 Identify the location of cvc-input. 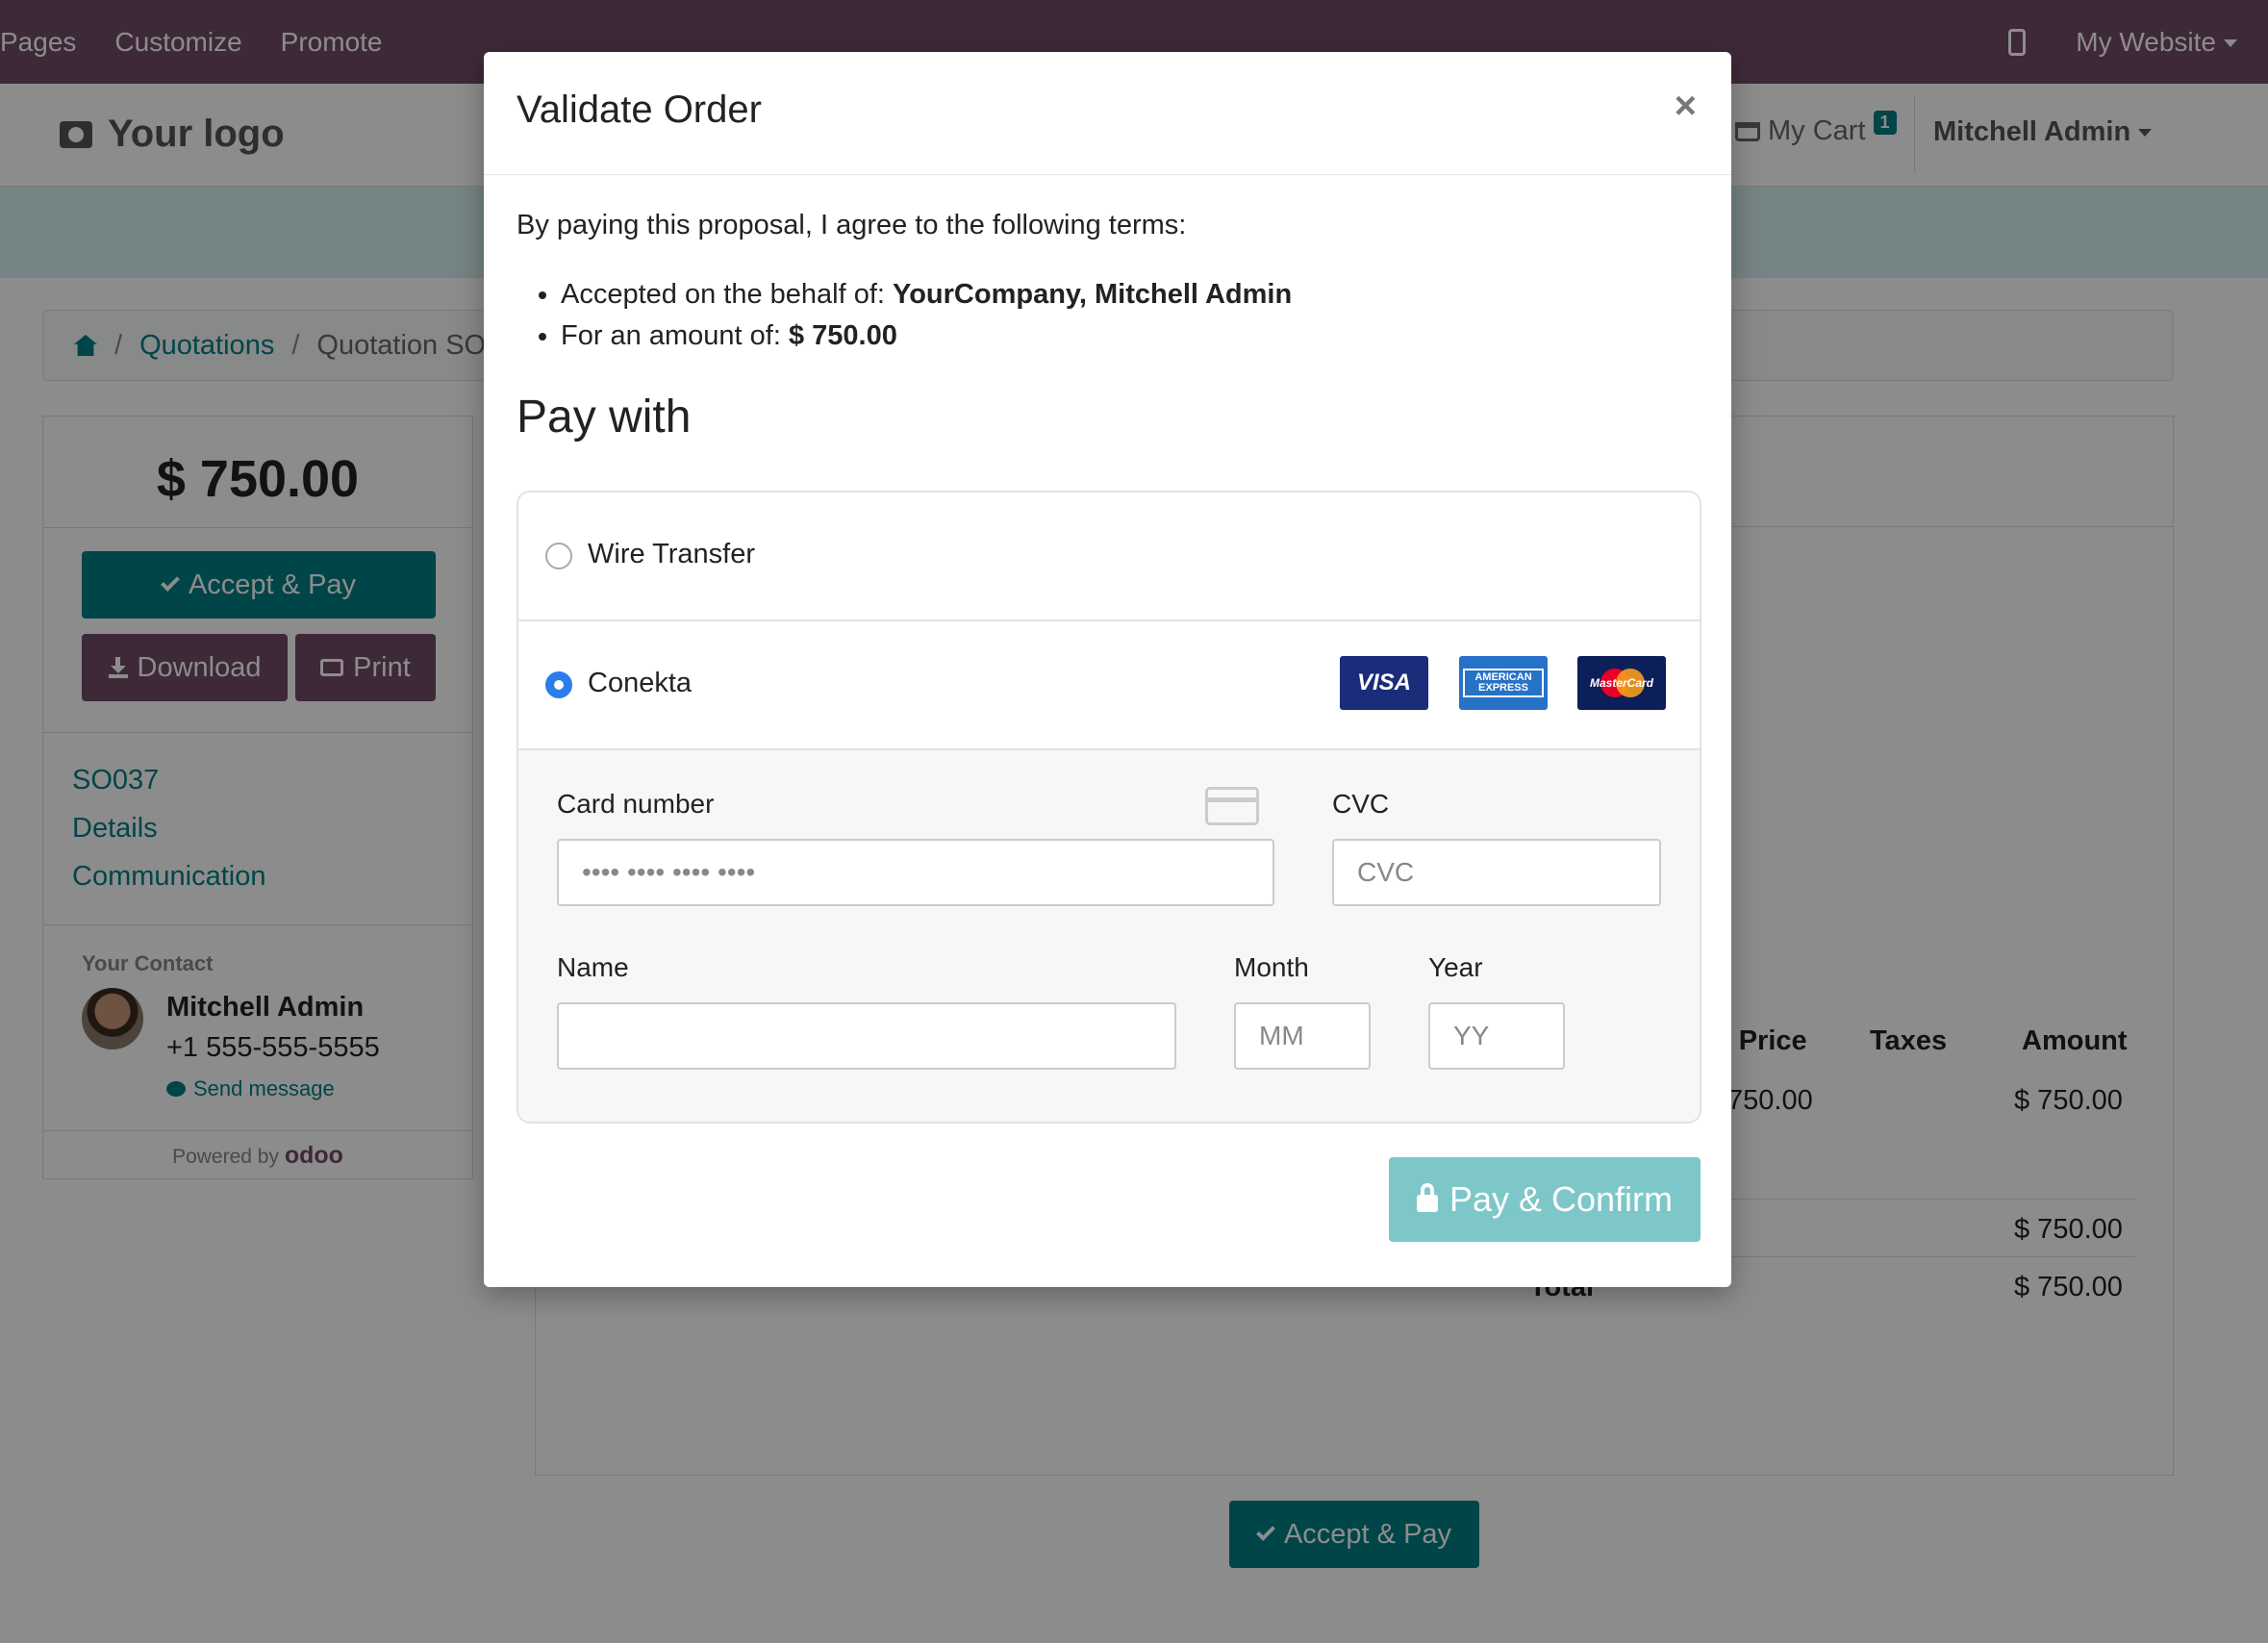
(1497, 872).